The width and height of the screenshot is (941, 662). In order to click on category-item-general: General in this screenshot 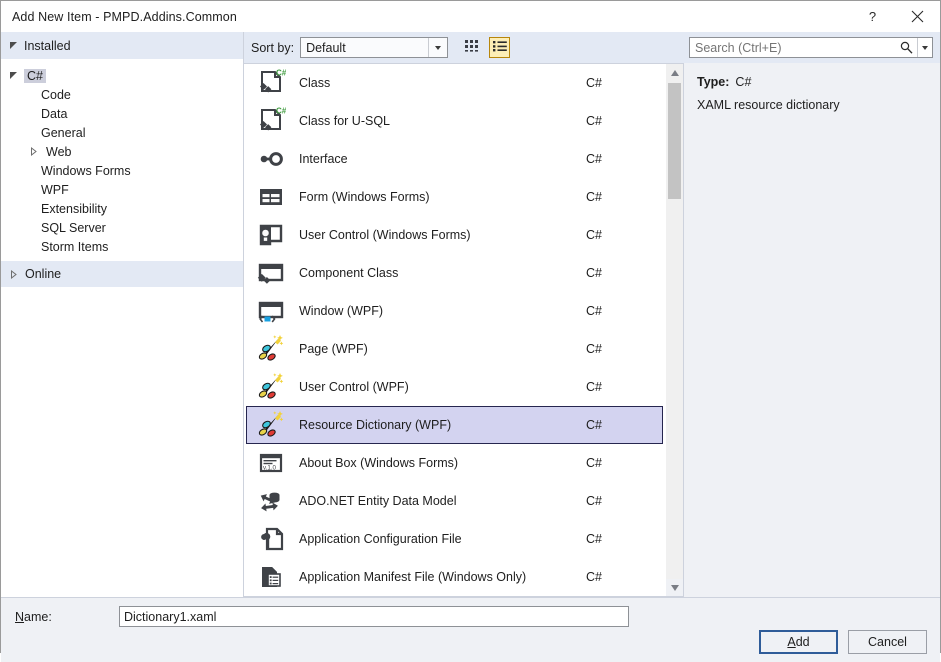, I will do `click(122, 132)`.